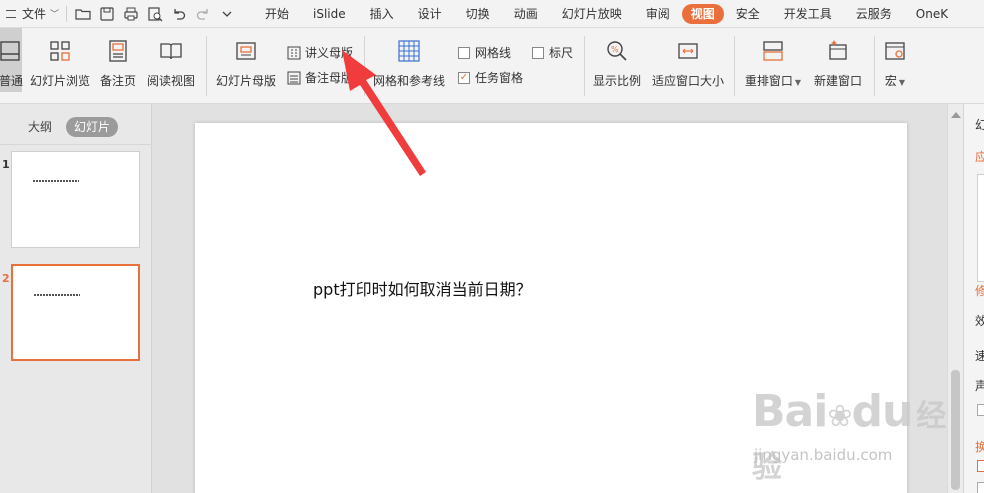 This screenshot has width=984, height=493. I want to click on fit-window-label: 适应窗口大小, so click(687, 81).